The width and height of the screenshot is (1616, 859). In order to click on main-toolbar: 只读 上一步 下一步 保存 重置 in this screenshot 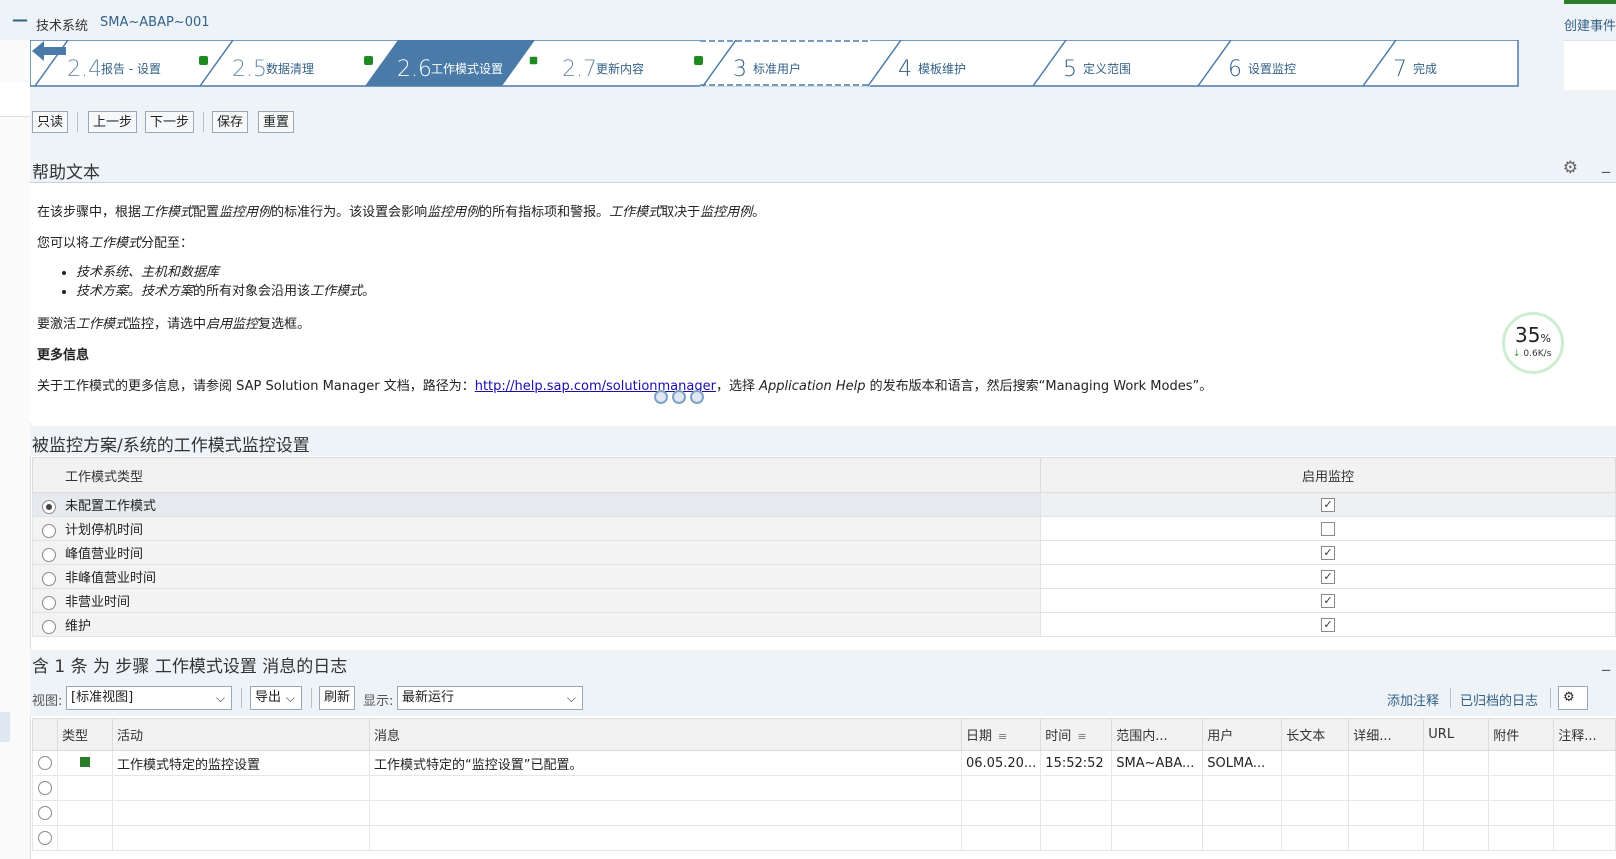, I will do `click(823, 121)`.